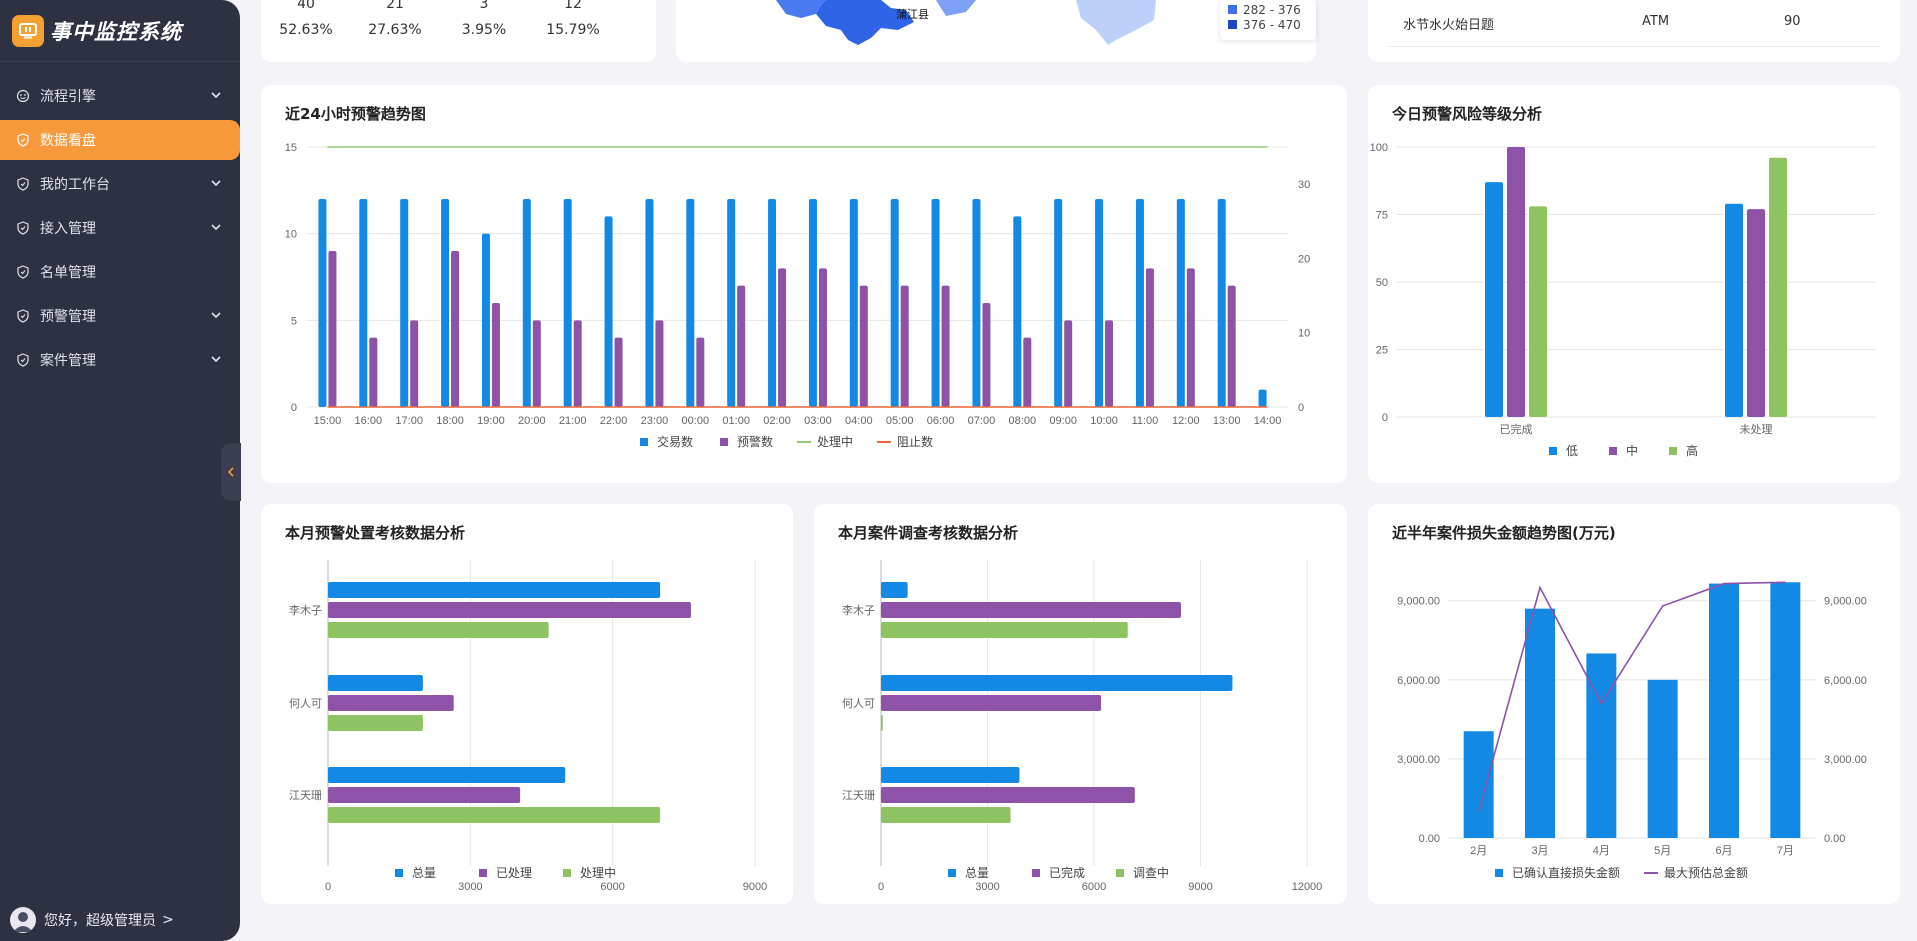 The width and height of the screenshot is (1917, 941). What do you see at coordinates (1845, 602) in the screenshot?
I see `y-tick-label: 9,000.00` at bounding box center [1845, 602].